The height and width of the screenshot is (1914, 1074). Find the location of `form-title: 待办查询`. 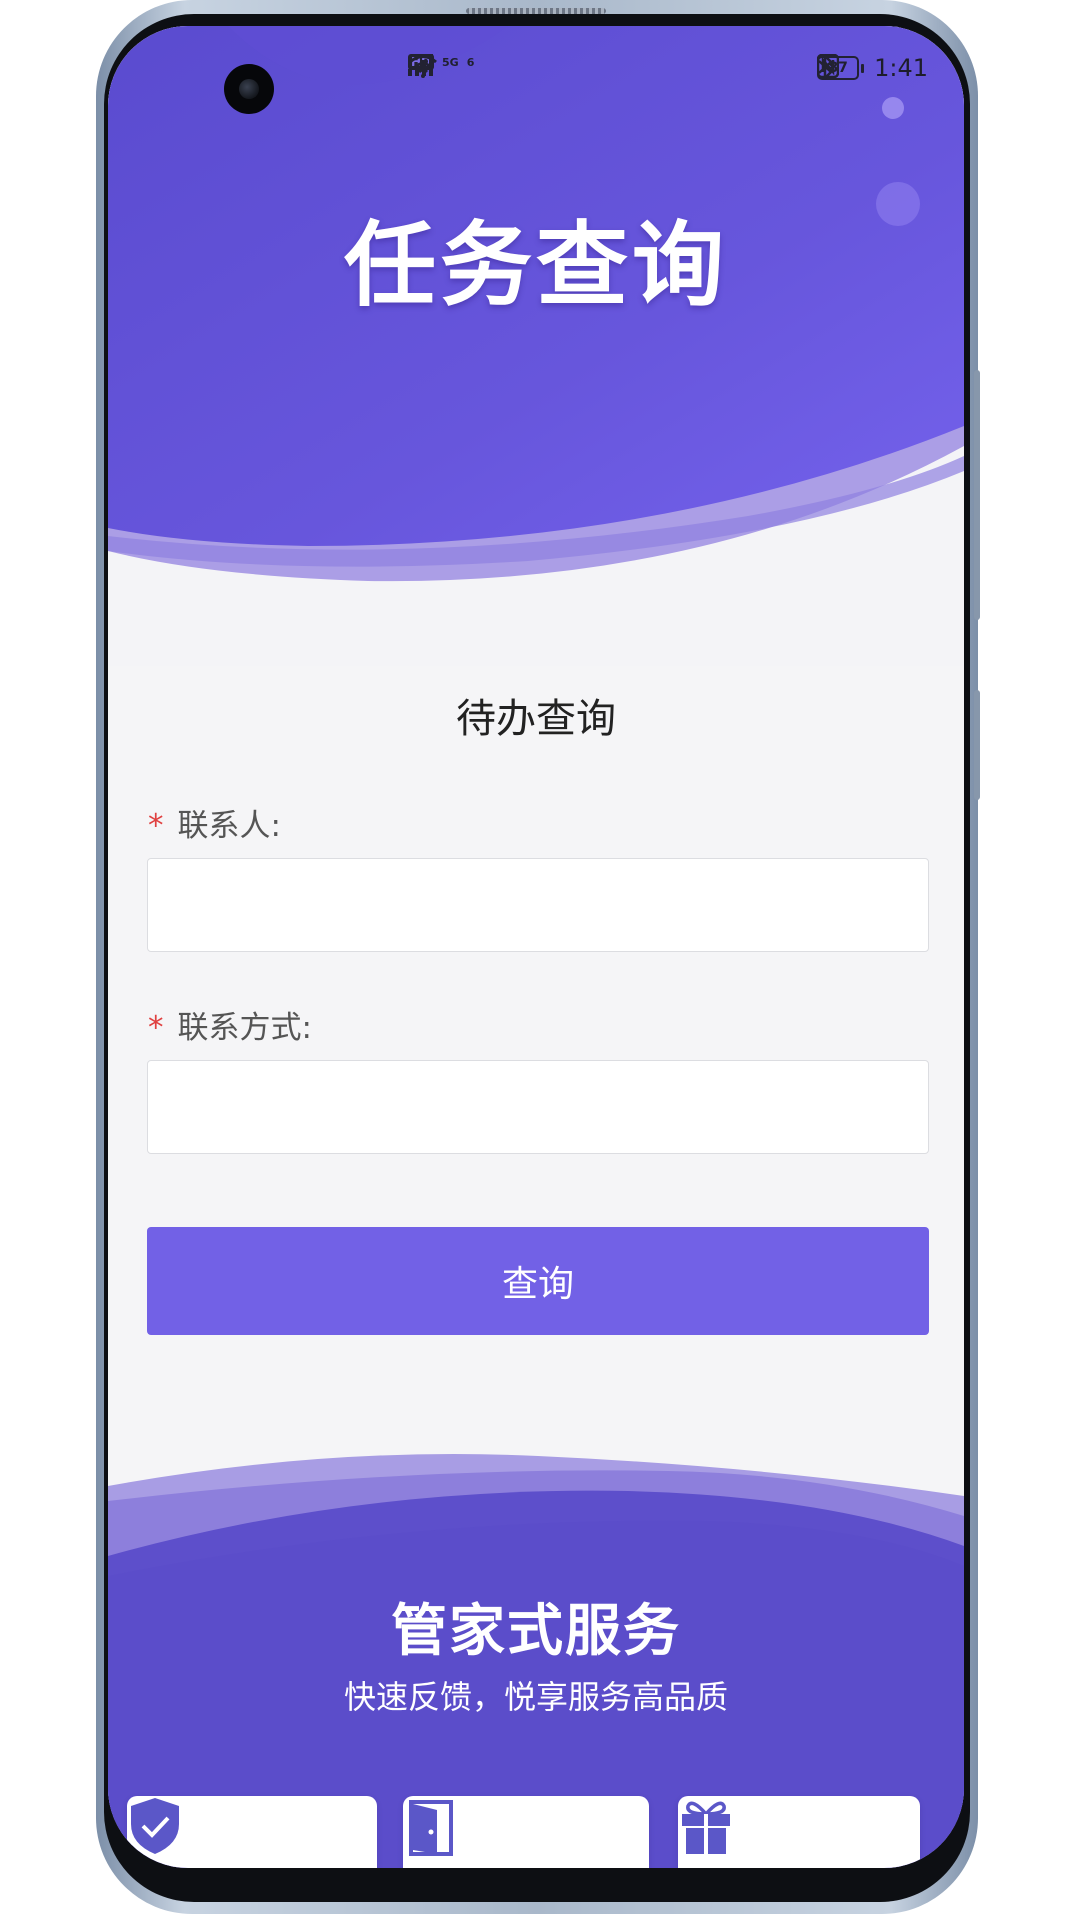

form-title: 待办查询 is located at coordinates (536, 719).